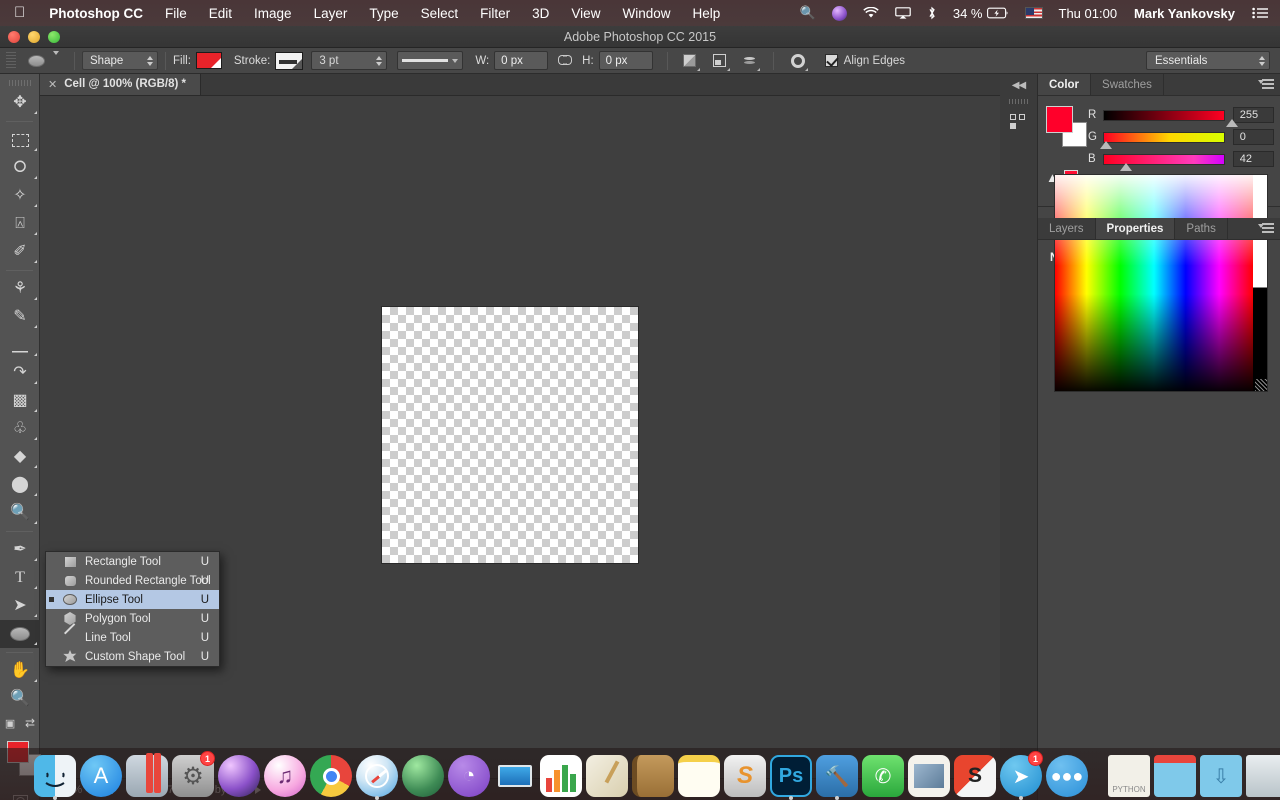  I want to click on menu-layer: Layer, so click(331, 13).